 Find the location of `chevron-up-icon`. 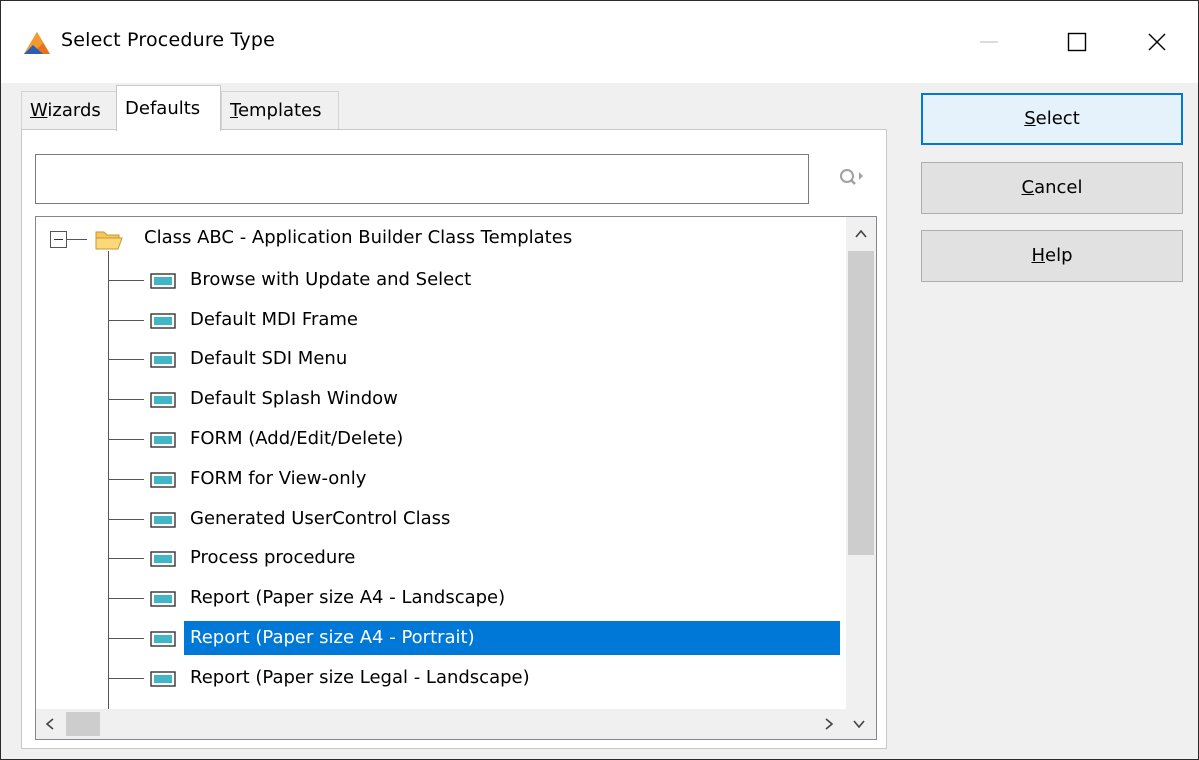

chevron-up-icon is located at coordinates (861, 233).